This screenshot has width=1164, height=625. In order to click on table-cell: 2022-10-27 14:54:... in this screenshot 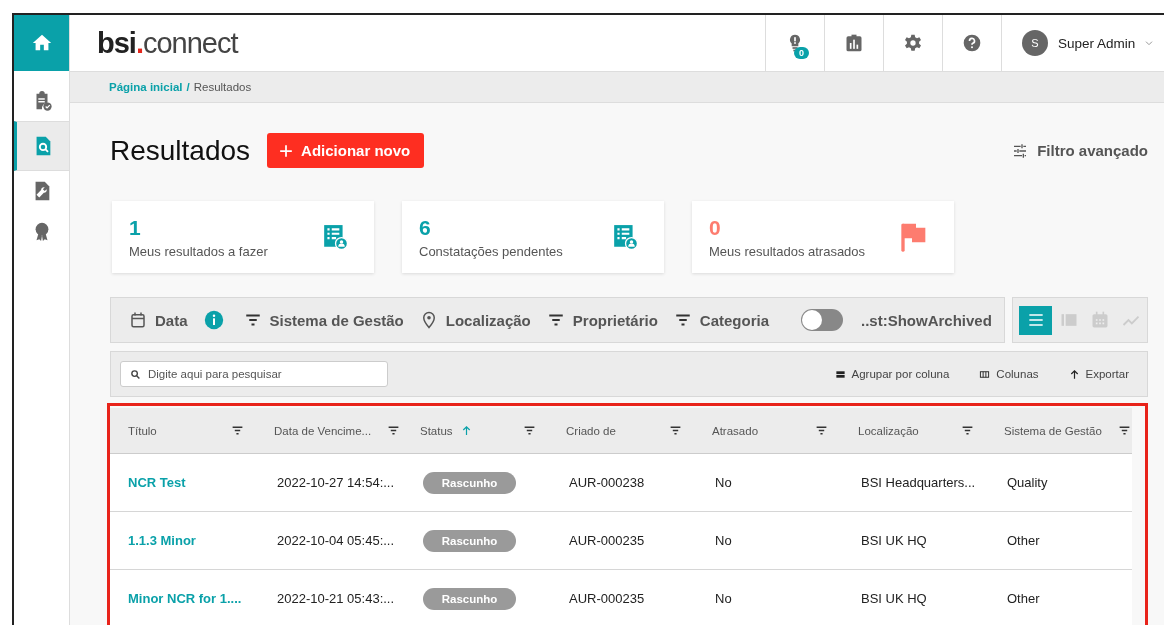, I will do `click(336, 482)`.